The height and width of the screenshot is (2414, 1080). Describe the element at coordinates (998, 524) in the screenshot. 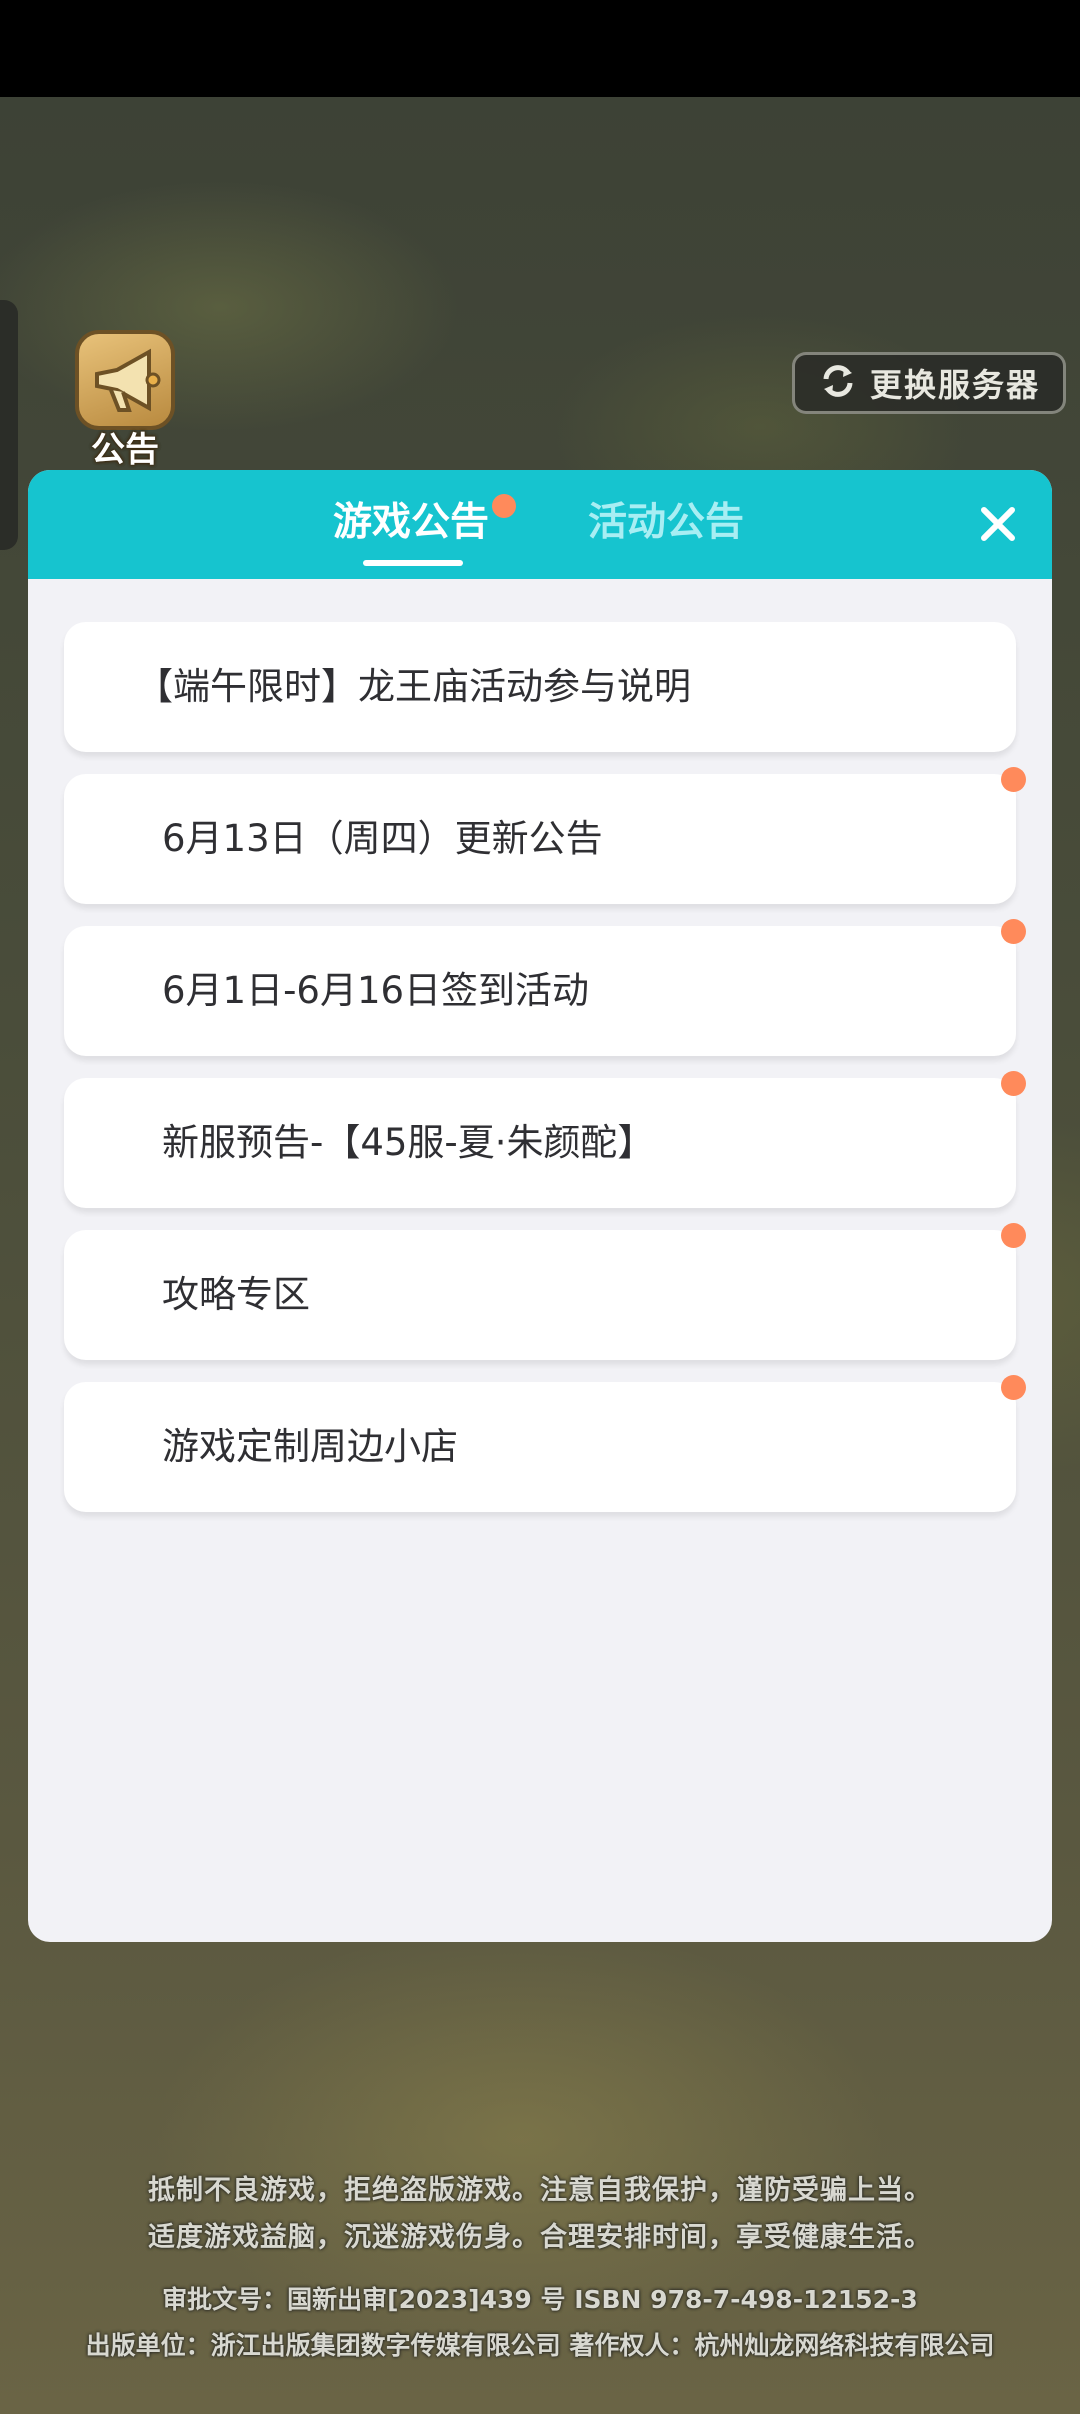

I see `close-icon` at that location.